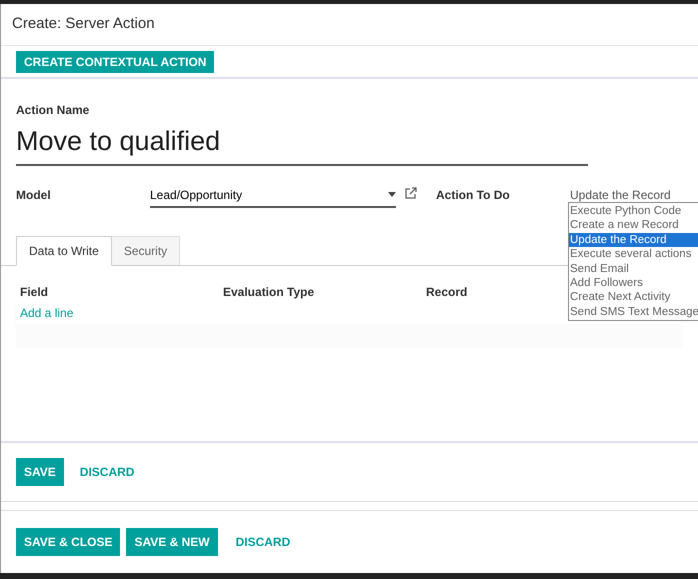 The width and height of the screenshot is (698, 579). I want to click on primary-button: SAVE & NEW, so click(172, 542).